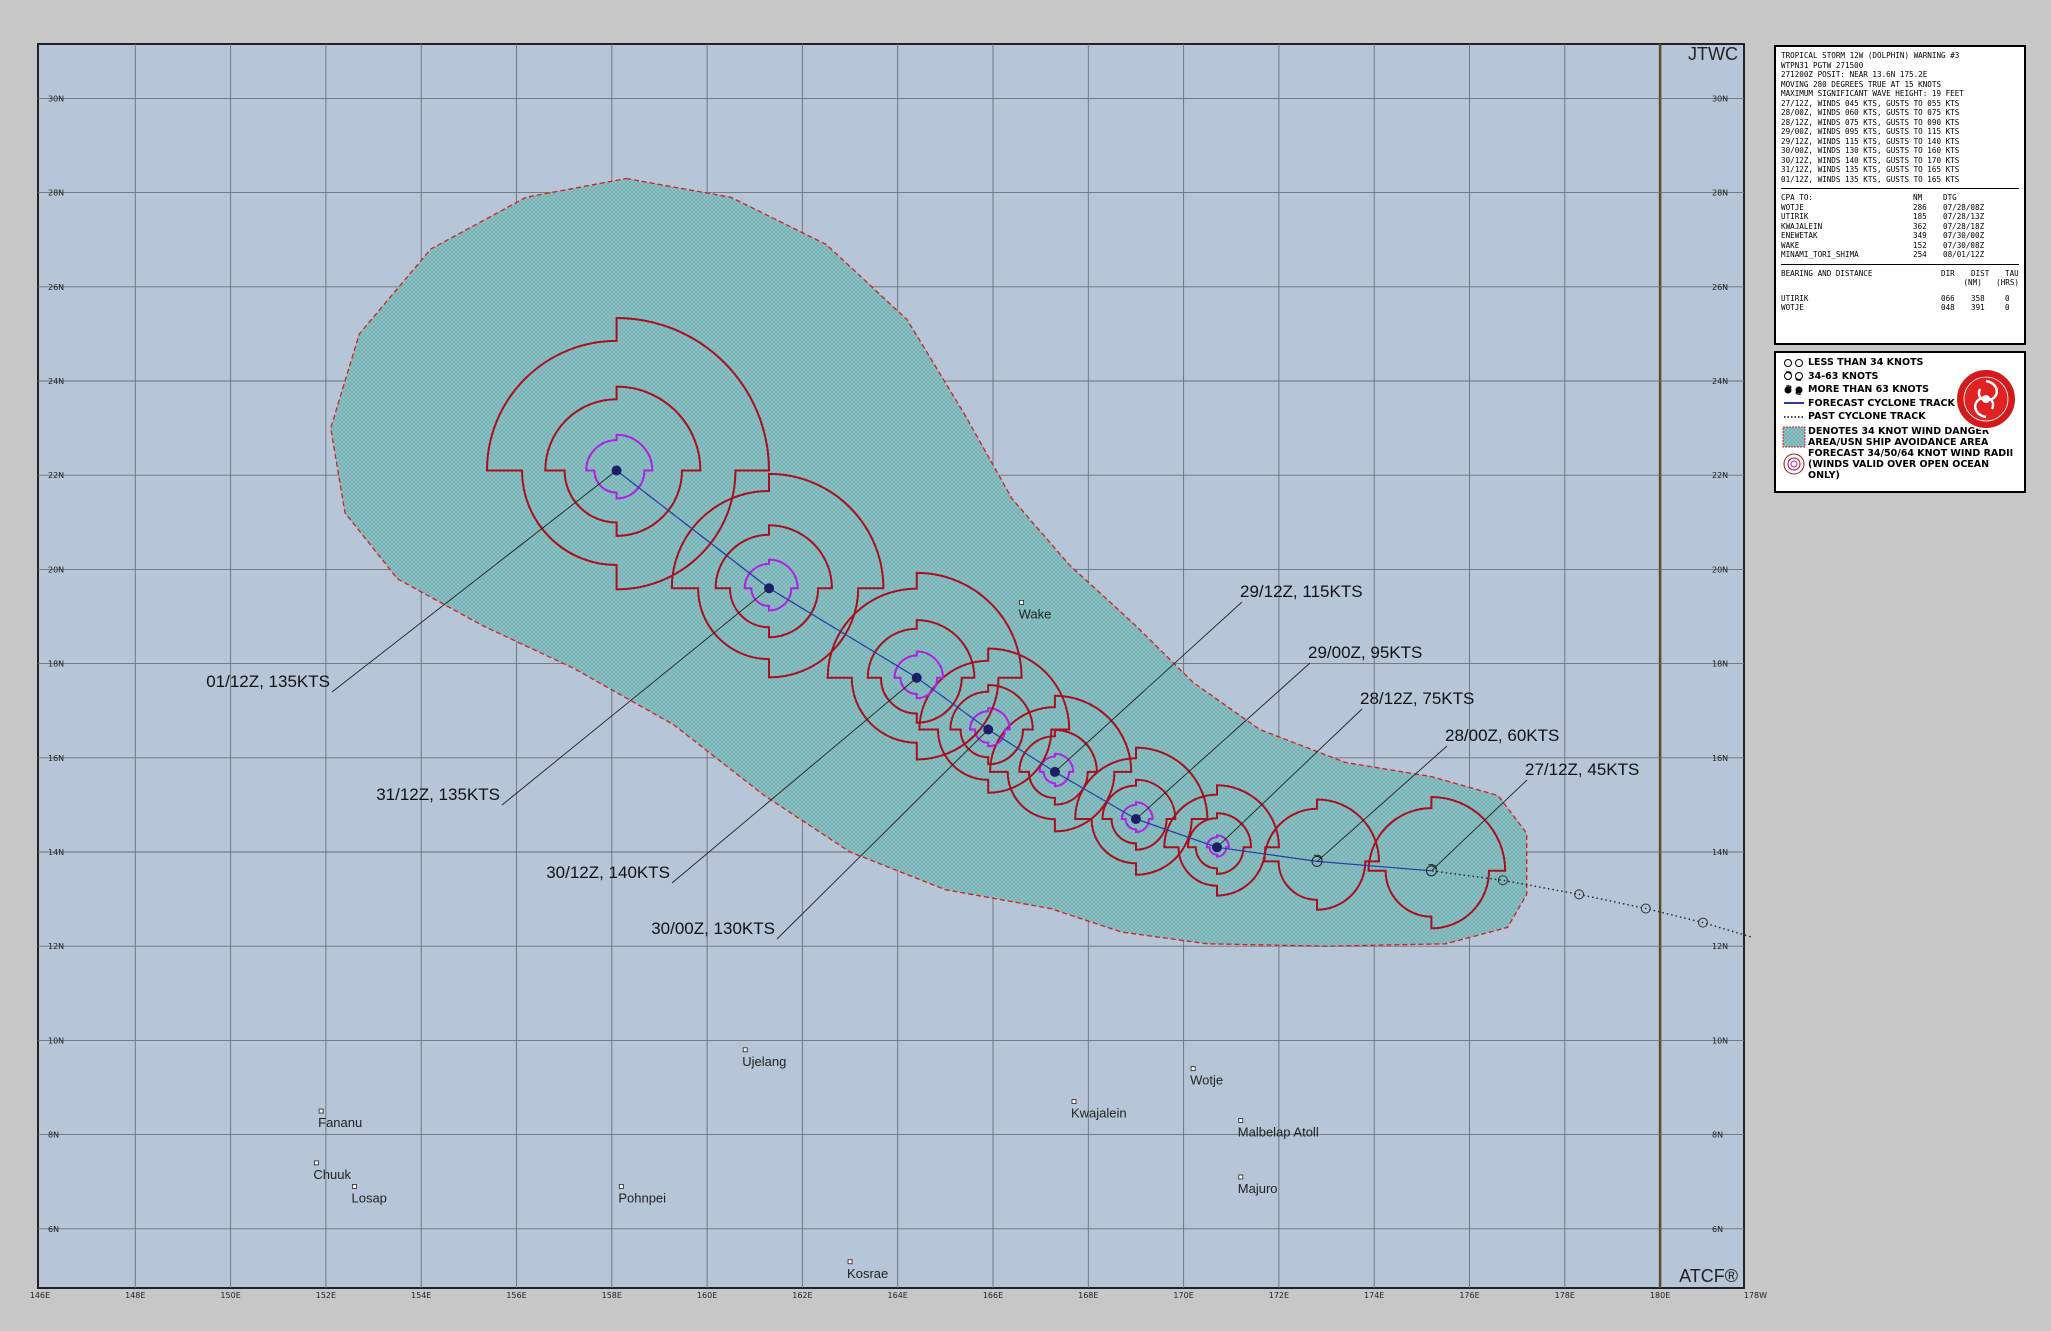 This screenshot has height=1331, width=2051. I want to click on cpa-cell: ENEWETAK, so click(1799, 235).